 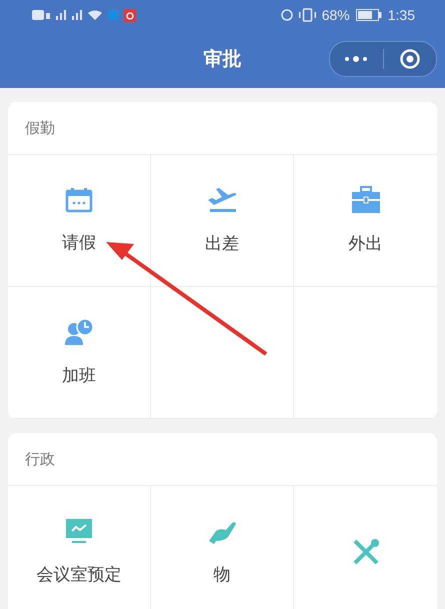 I want to click on vibrate-icon, so click(x=307, y=15).